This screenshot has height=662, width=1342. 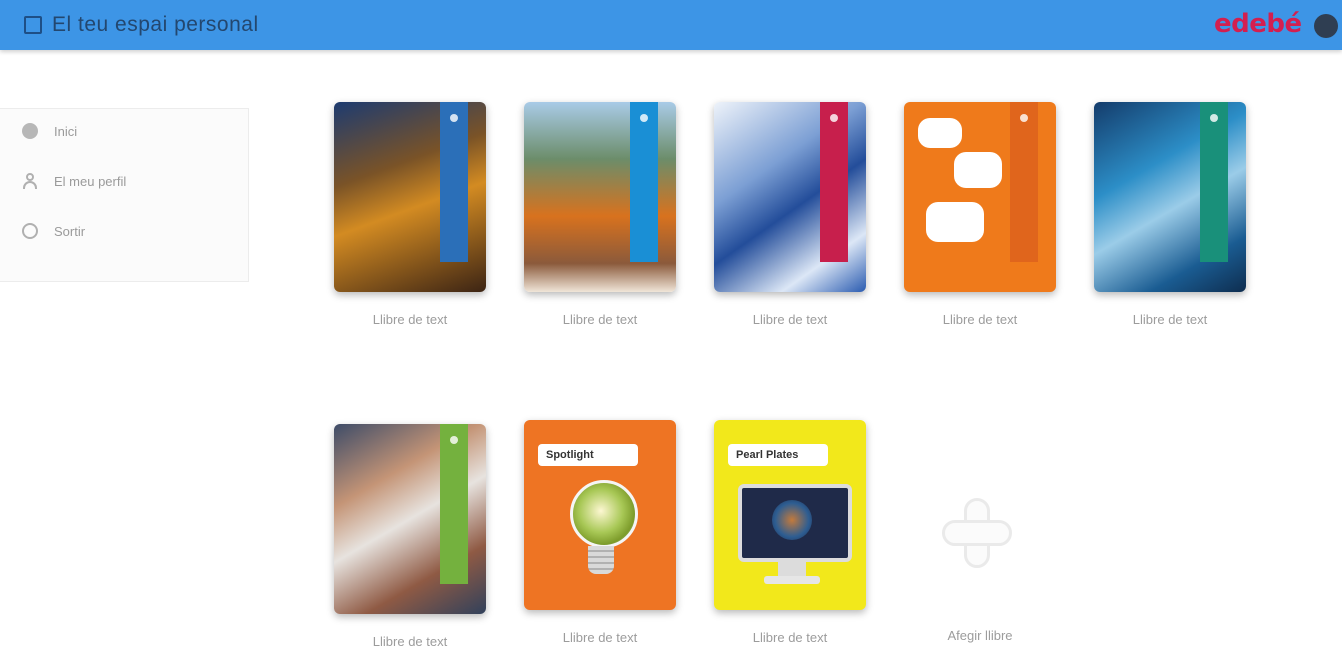 What do you see at coordinates (792, 569) in the screenshot?
I see `monitor-stand` at bounding box center [792, 569].